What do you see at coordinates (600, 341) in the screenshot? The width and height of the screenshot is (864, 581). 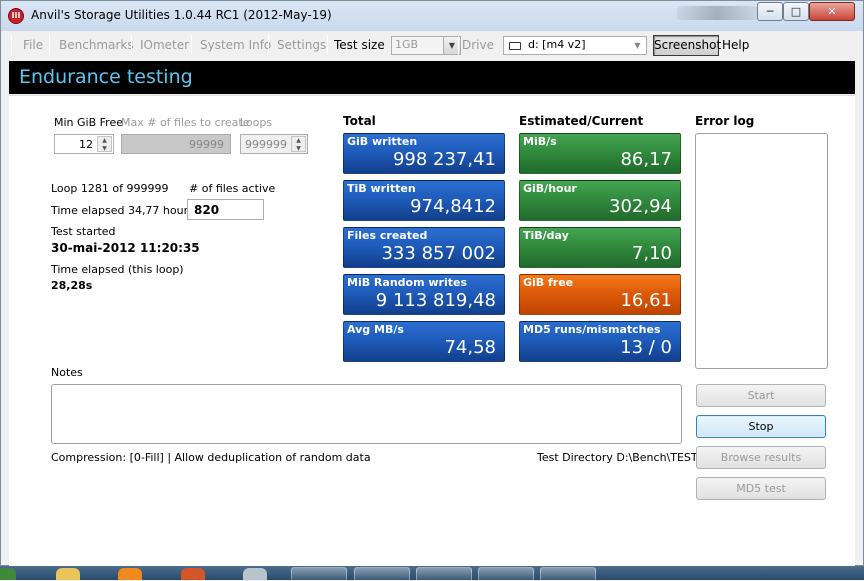 I see `tile-md5-runs: MD5 runs/mismatches 13 / 0` at bounding box center [600, 341].